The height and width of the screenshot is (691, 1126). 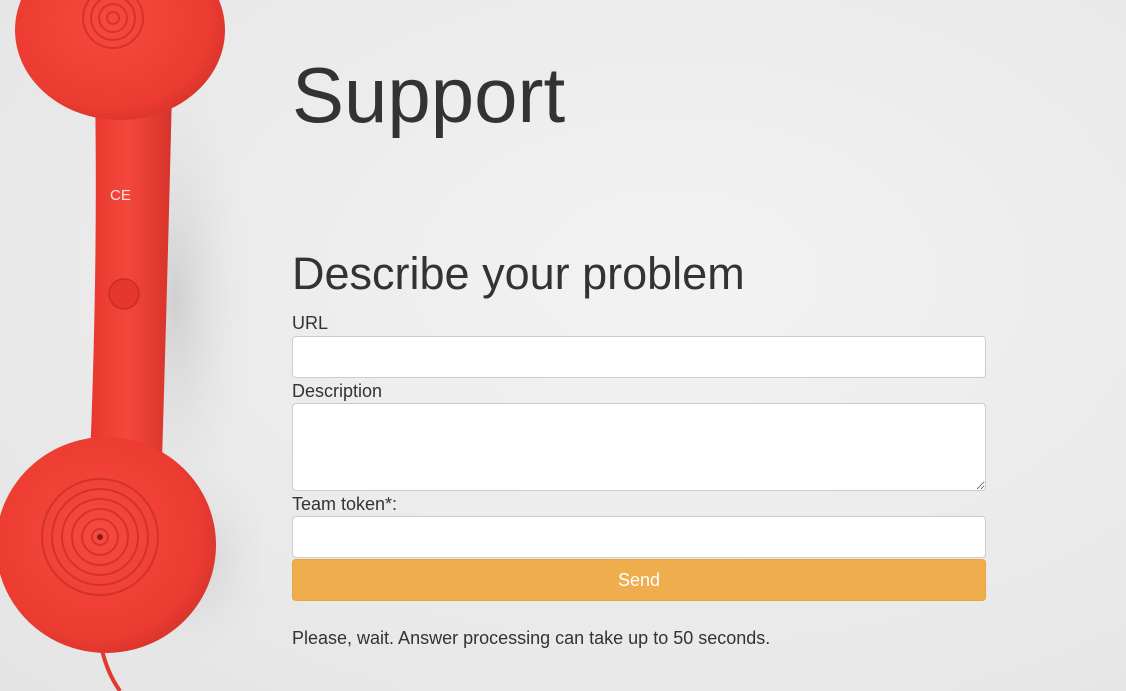 What do you see at coordinates (345, 504) in the screenshot?
I see `team-token-label: Team token*:` at bounding box center [345, 504].